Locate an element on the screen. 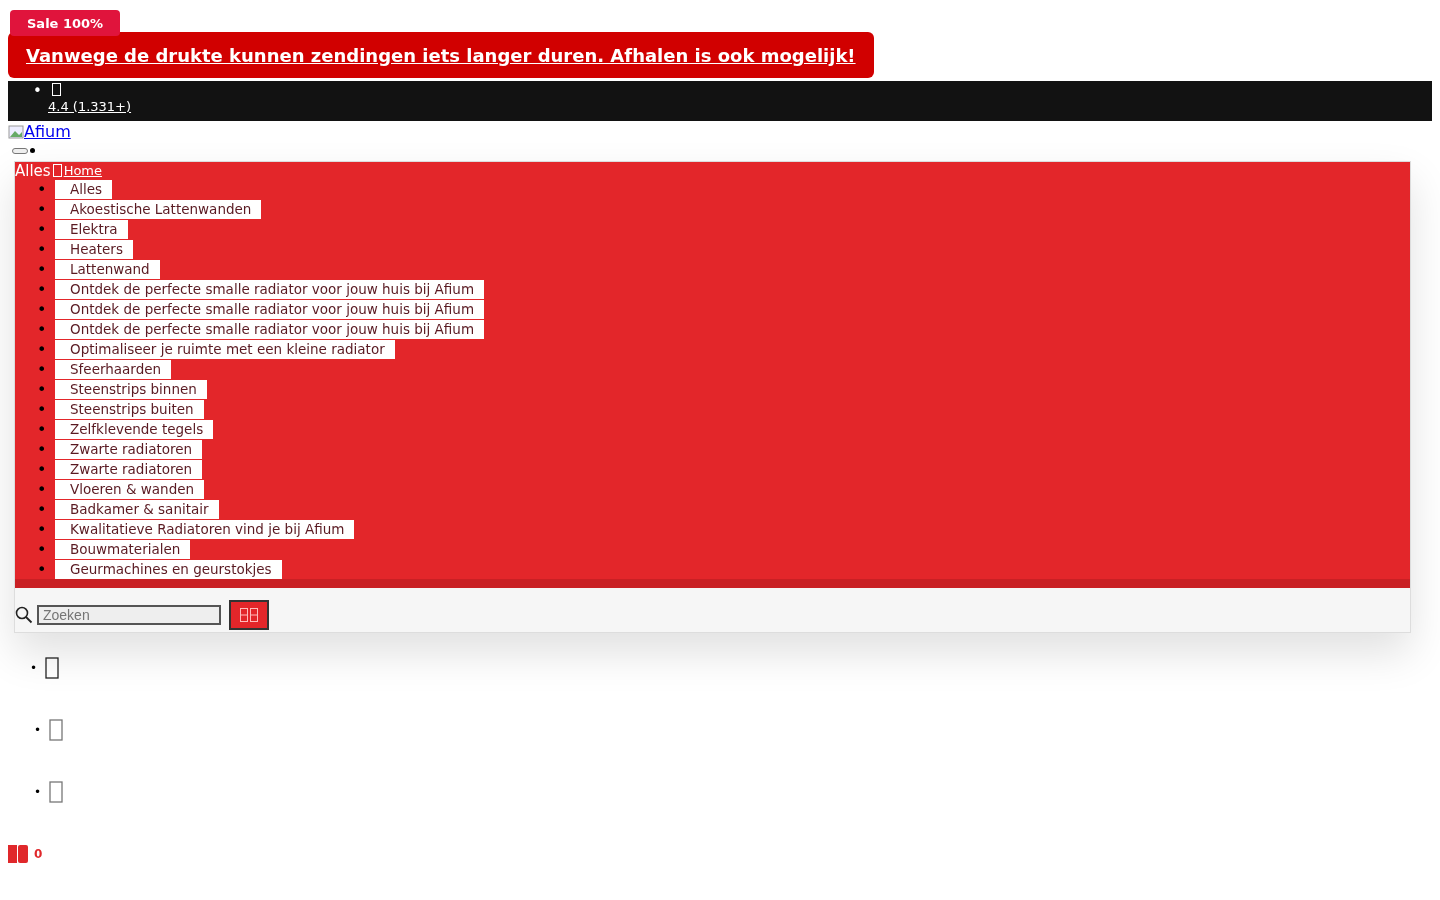 The height and width of the screenshot is (900, 1440). notice-link: Vanwege de drukte kunnen zendingen iets langer duren. Afhalen is ook mogelijk! is located at coordinates (441, 55).